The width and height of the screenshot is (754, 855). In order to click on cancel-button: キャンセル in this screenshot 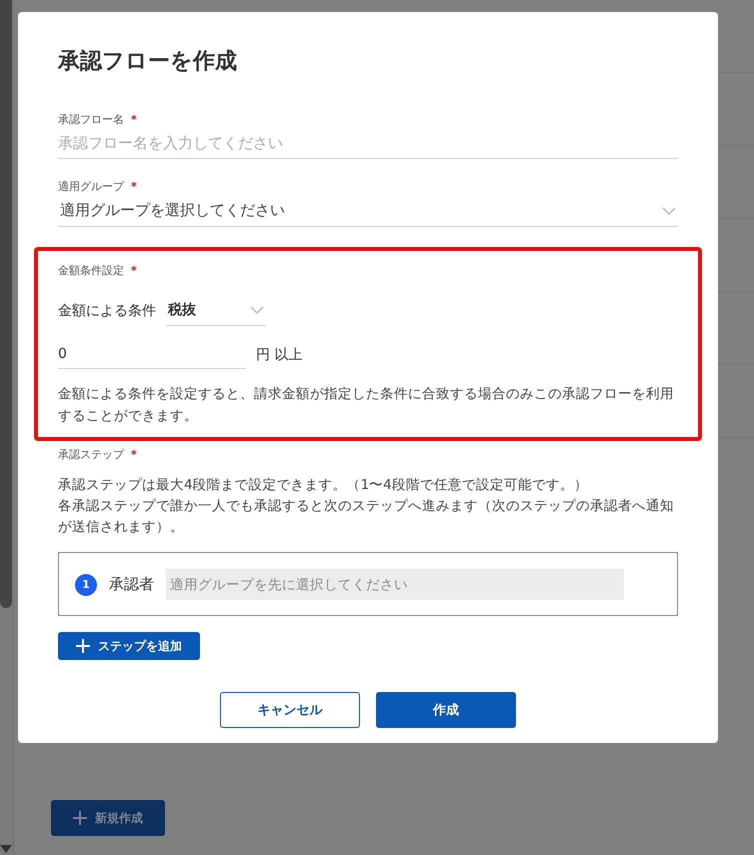, I will do `click(290, 710)`.